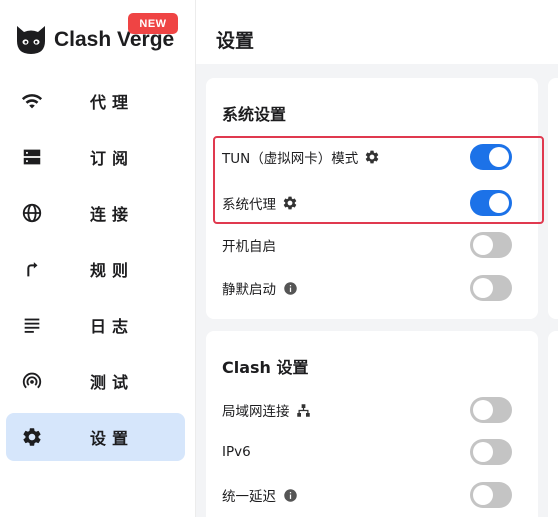  I want to click on sidebar-item-rules: 规则, so click(95, 269).